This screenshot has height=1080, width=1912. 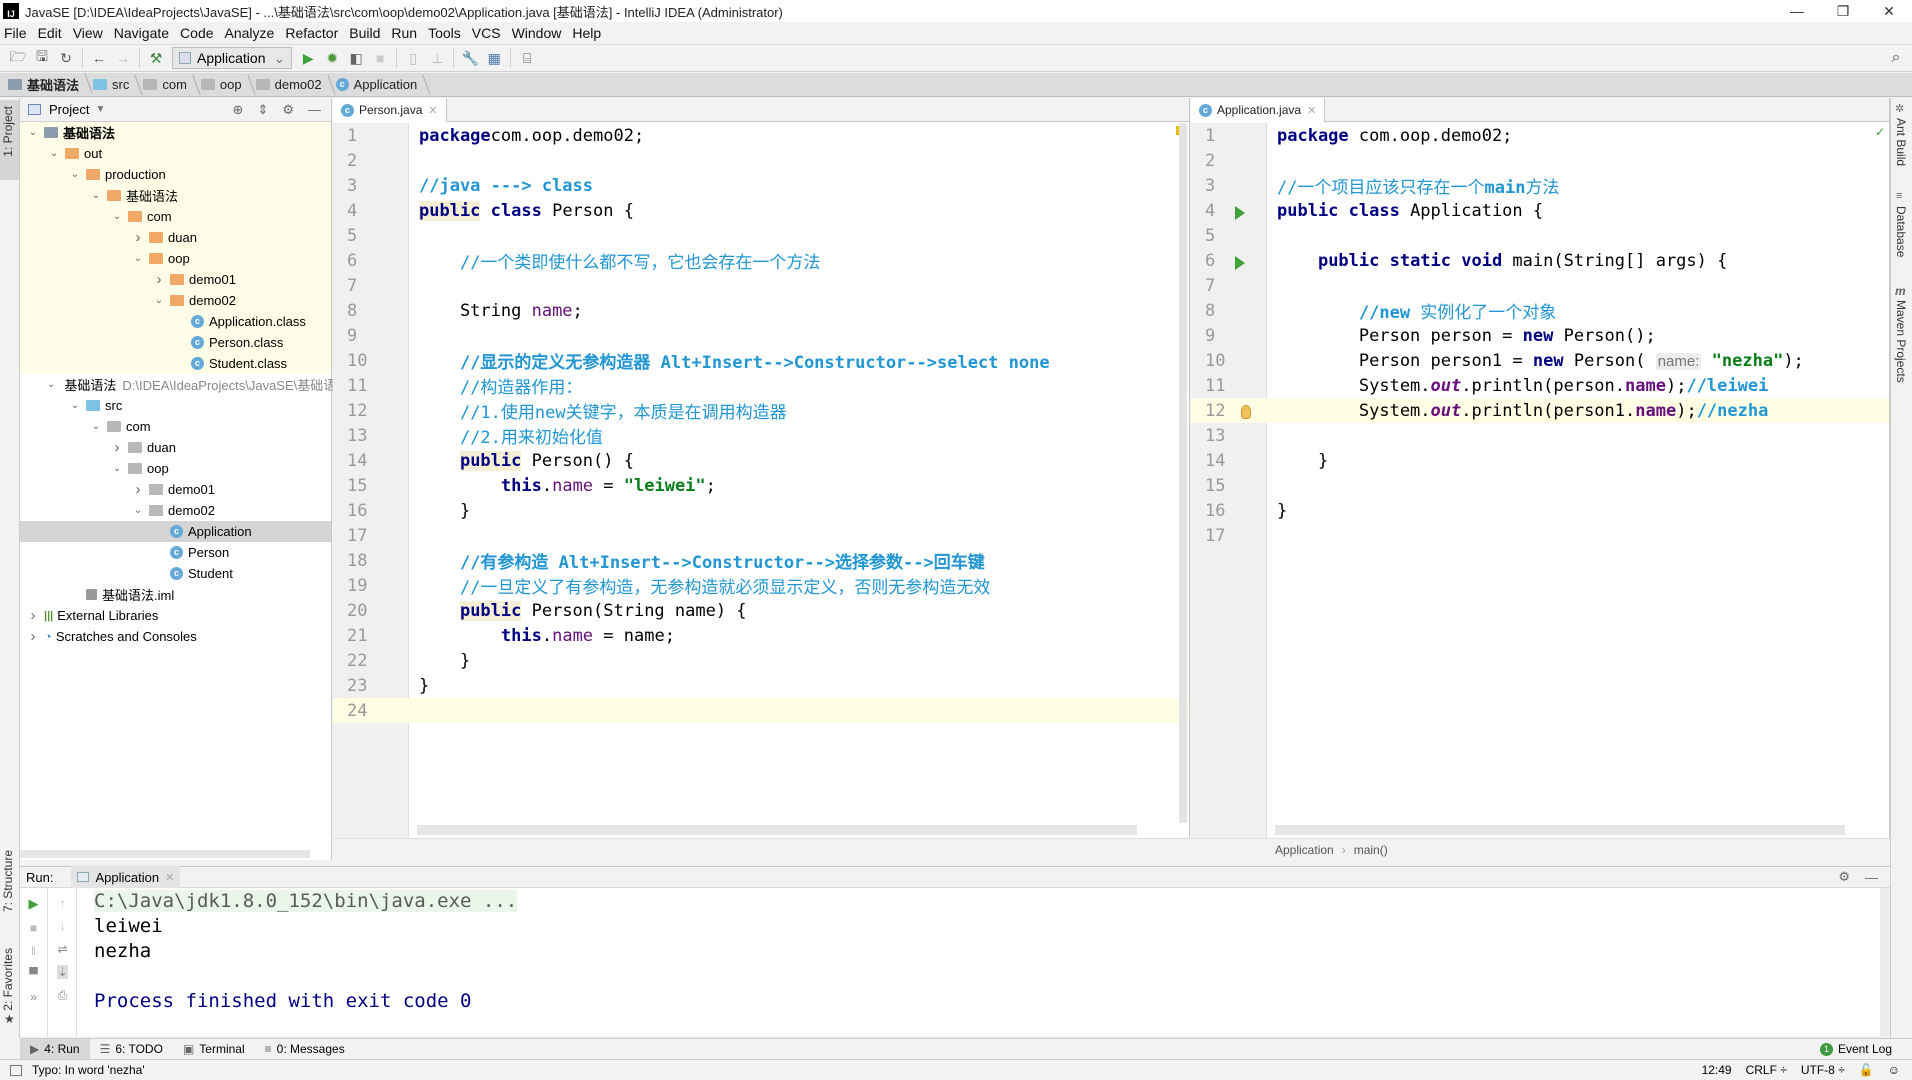 What do you see at coordinates (413, 58) in the screenshot?
I see `vcs-update-icon: ▯` at bounding box center [413, 58].